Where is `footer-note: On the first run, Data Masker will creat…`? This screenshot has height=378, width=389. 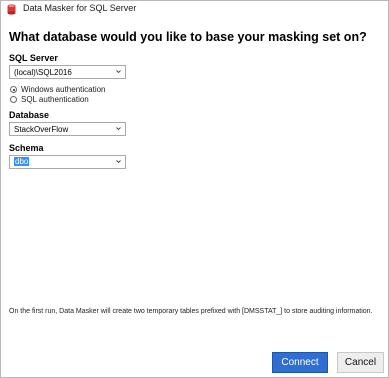
footer-note: On the first run, Data Masker will creat… is located at coordinates (191, 311).